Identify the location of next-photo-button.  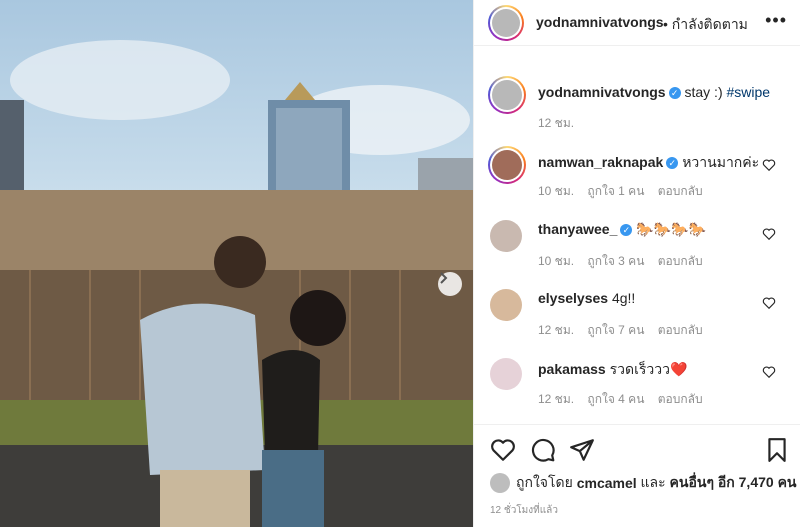
(450, 284).